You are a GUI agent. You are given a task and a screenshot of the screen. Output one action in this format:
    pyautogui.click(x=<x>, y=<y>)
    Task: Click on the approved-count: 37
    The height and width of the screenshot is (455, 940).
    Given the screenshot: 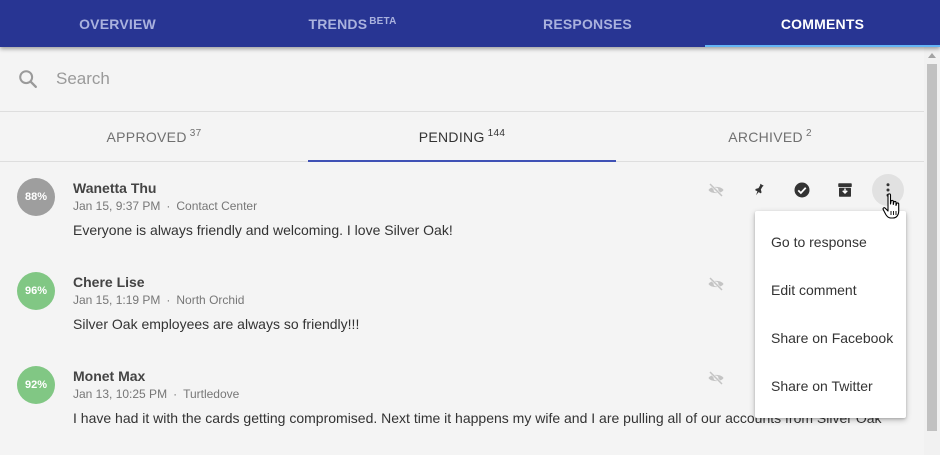 What is the action you would take?
    pyautogui.click(x=195, y=133)
    